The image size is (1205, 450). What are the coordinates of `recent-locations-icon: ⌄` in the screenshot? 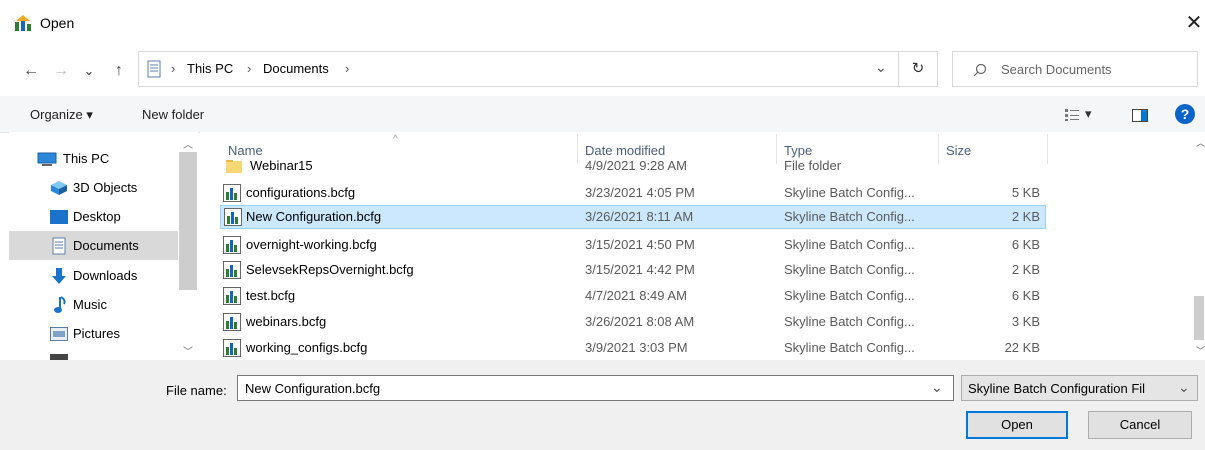 It's located at (89, 71).